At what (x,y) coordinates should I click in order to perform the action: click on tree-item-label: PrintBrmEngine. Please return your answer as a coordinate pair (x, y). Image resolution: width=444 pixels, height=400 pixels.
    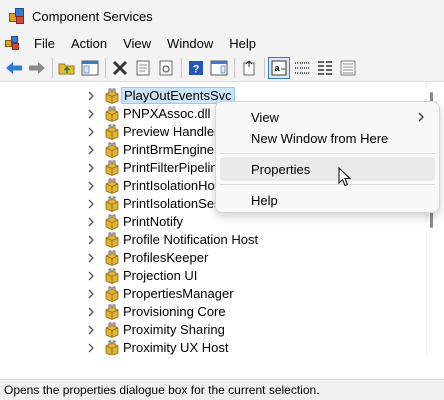
    Looking at the image, I should click on (169, 149).